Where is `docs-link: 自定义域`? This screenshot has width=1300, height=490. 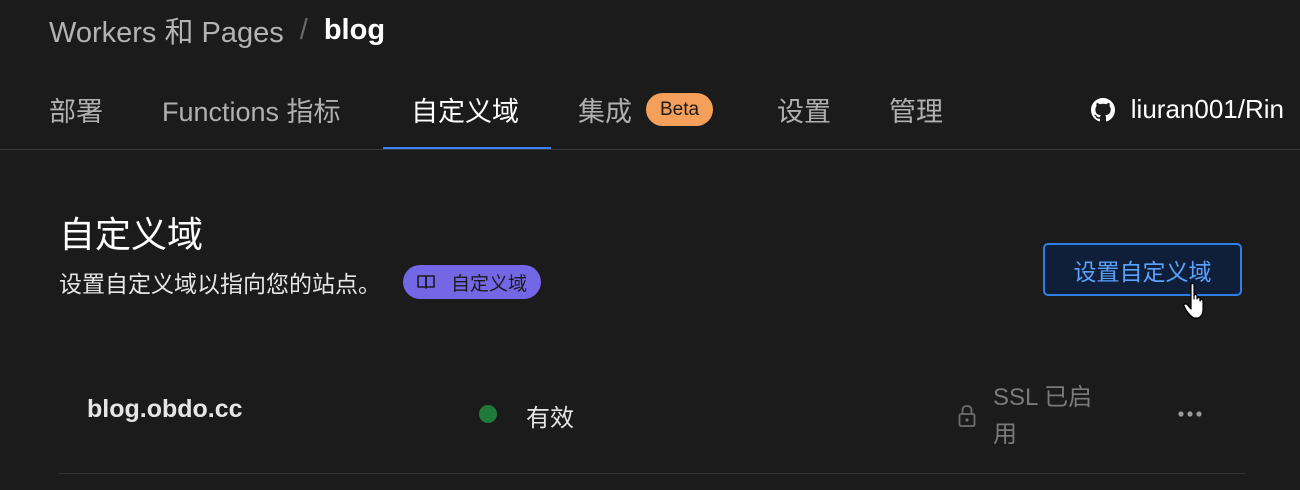 docs-link: 自定义域 is located at coordinates (472, 282).